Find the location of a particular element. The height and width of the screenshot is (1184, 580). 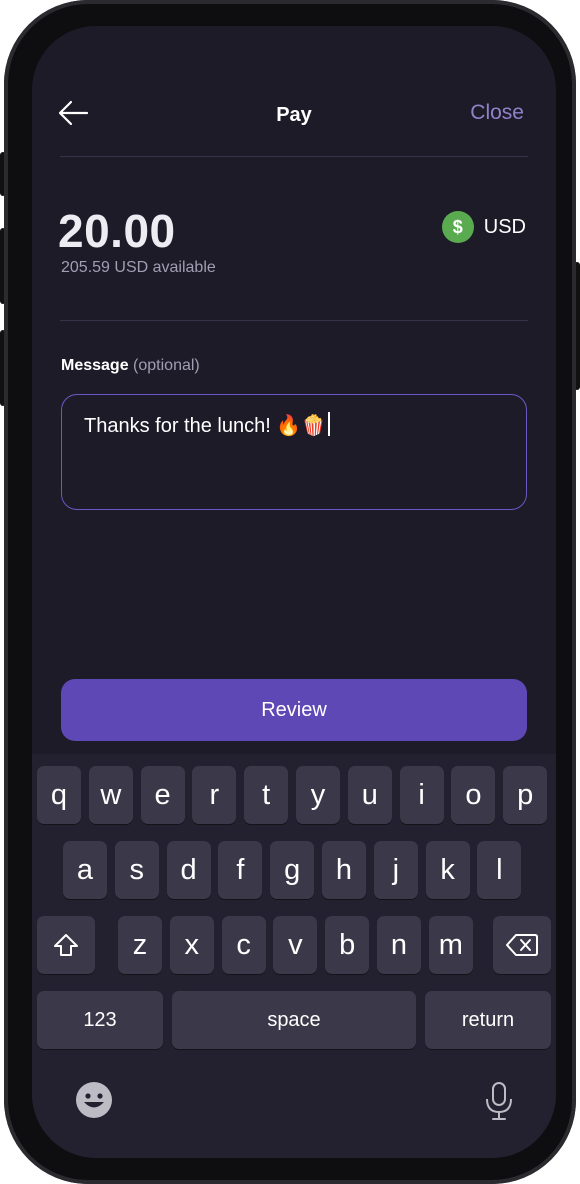

key-h: h is located at coordinates (344, 870).